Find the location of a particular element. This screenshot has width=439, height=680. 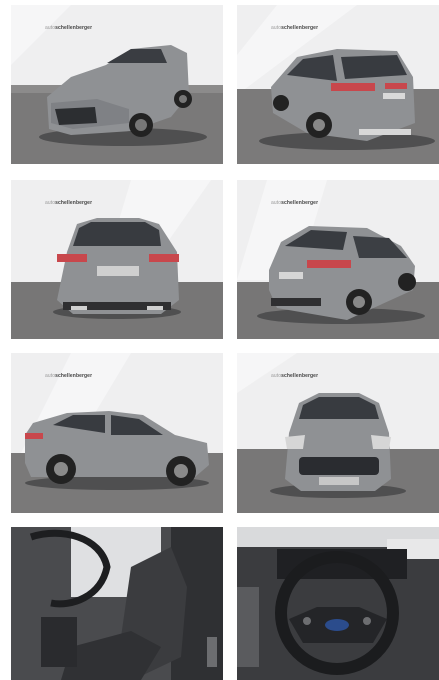

car-rear-left-image is located at coordinates (338, 259).